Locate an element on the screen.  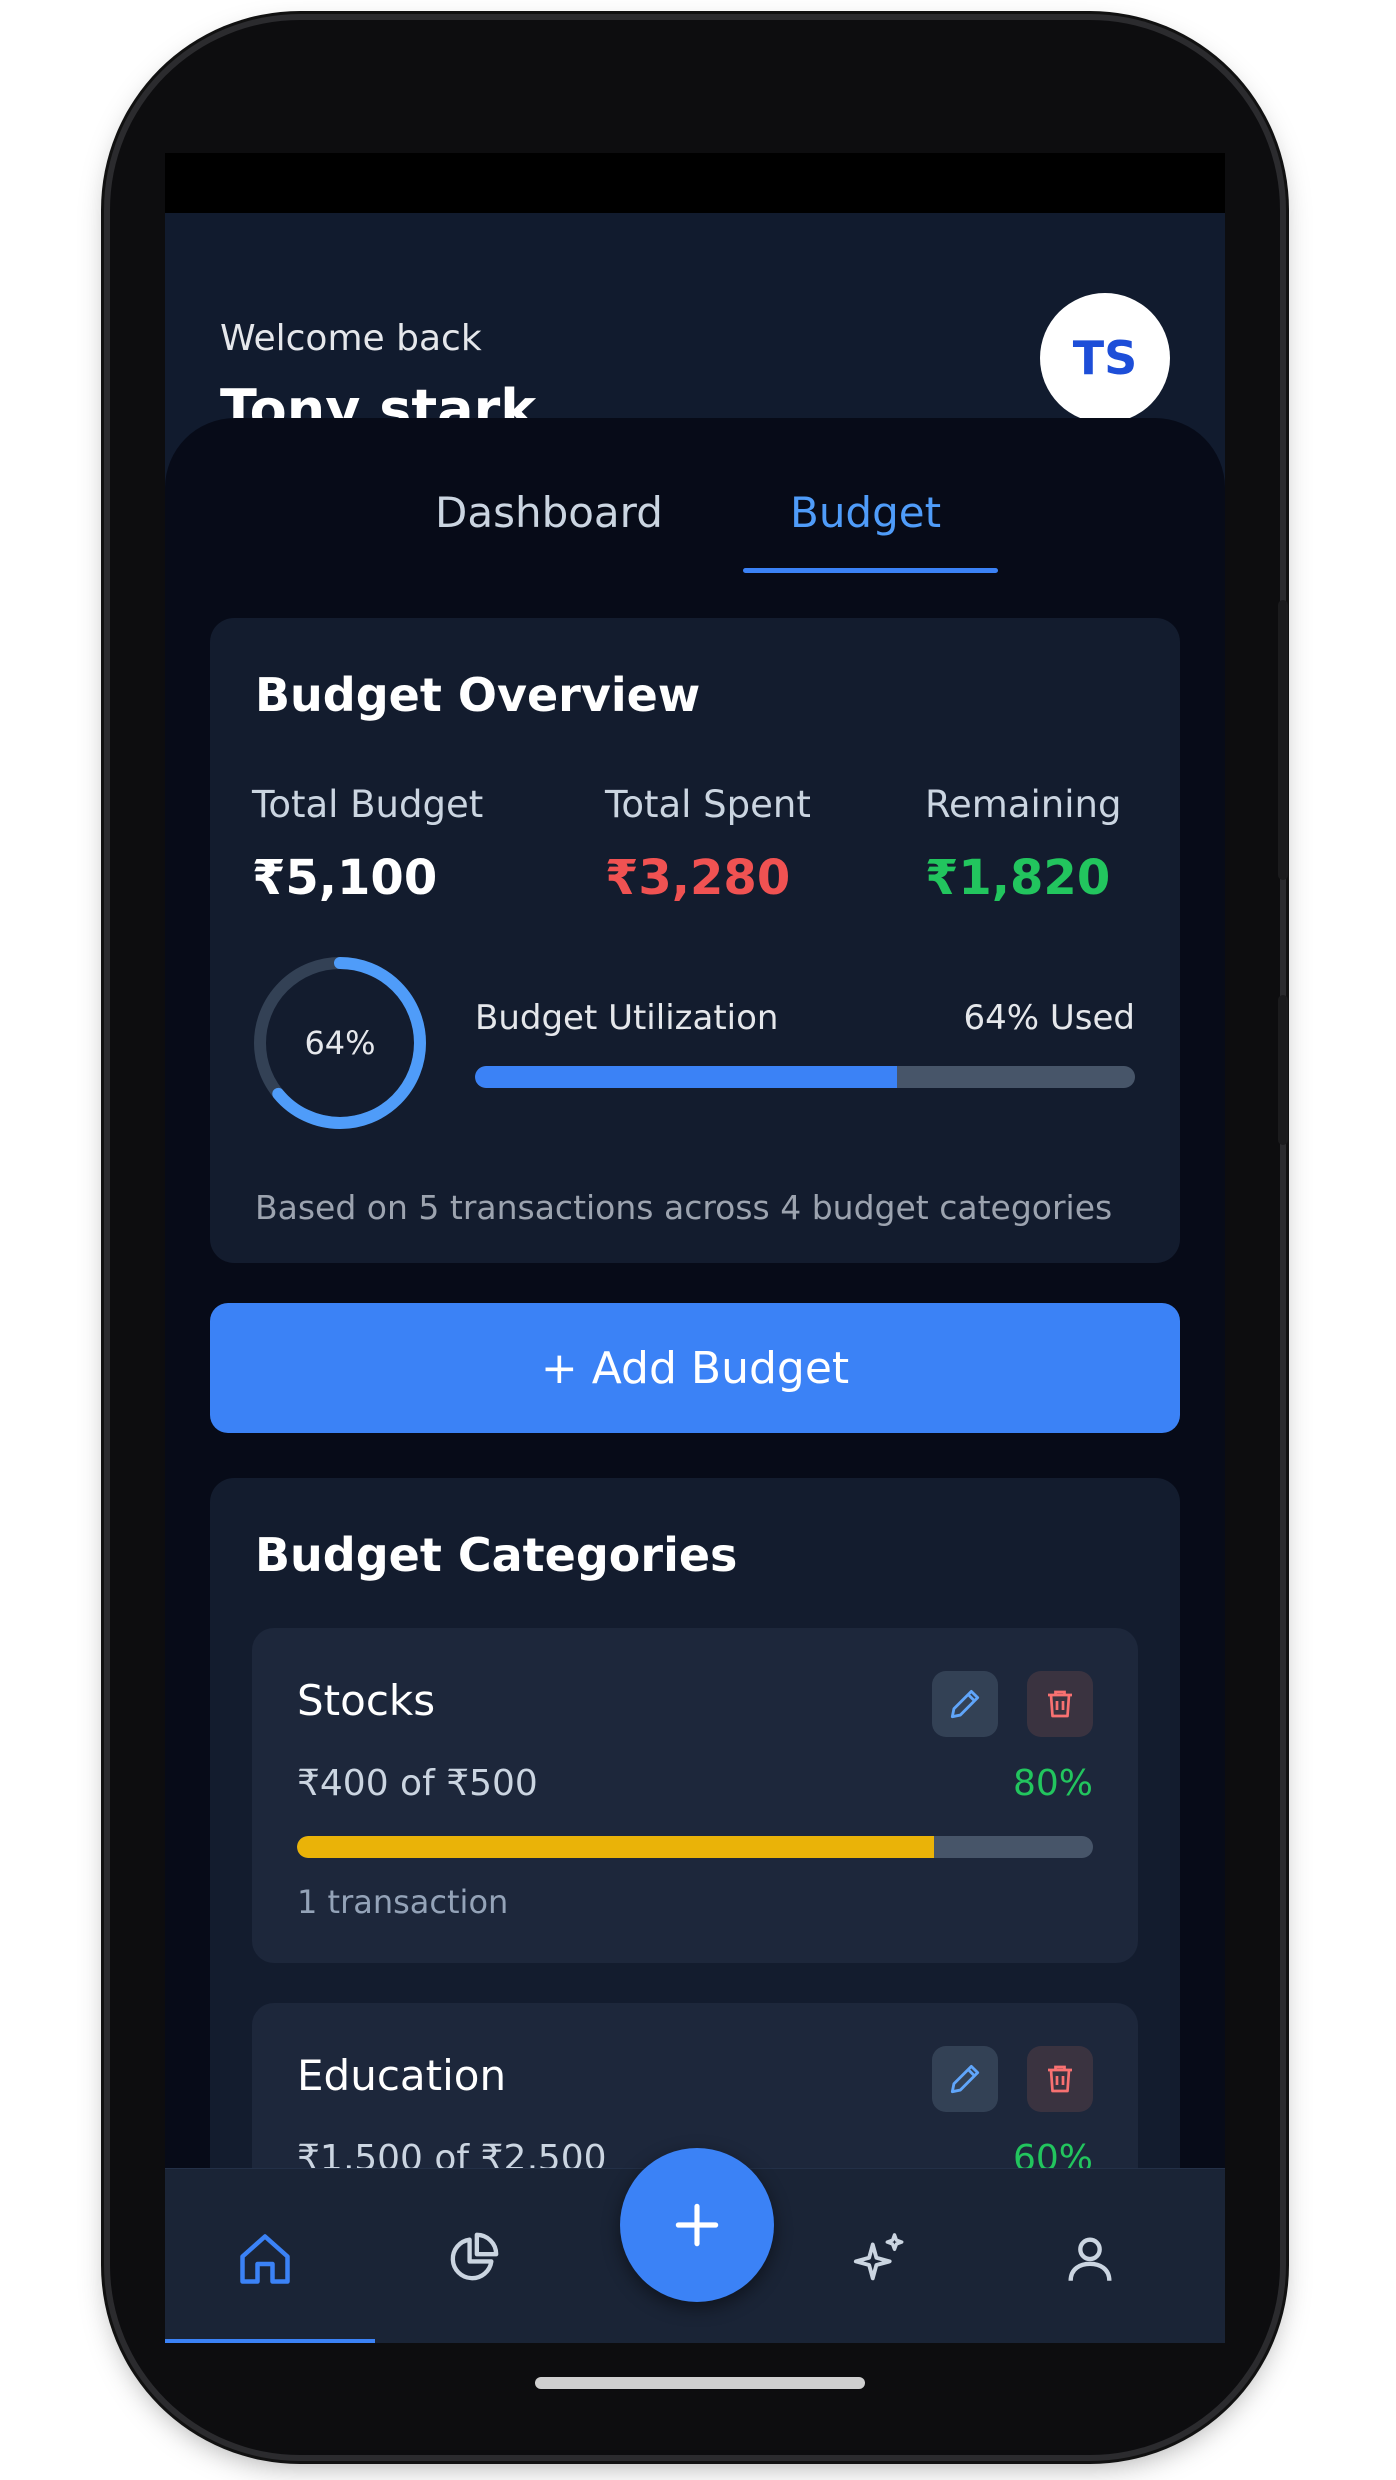
category-transactions: 1 transaction is located at coordinates (403, 1902).